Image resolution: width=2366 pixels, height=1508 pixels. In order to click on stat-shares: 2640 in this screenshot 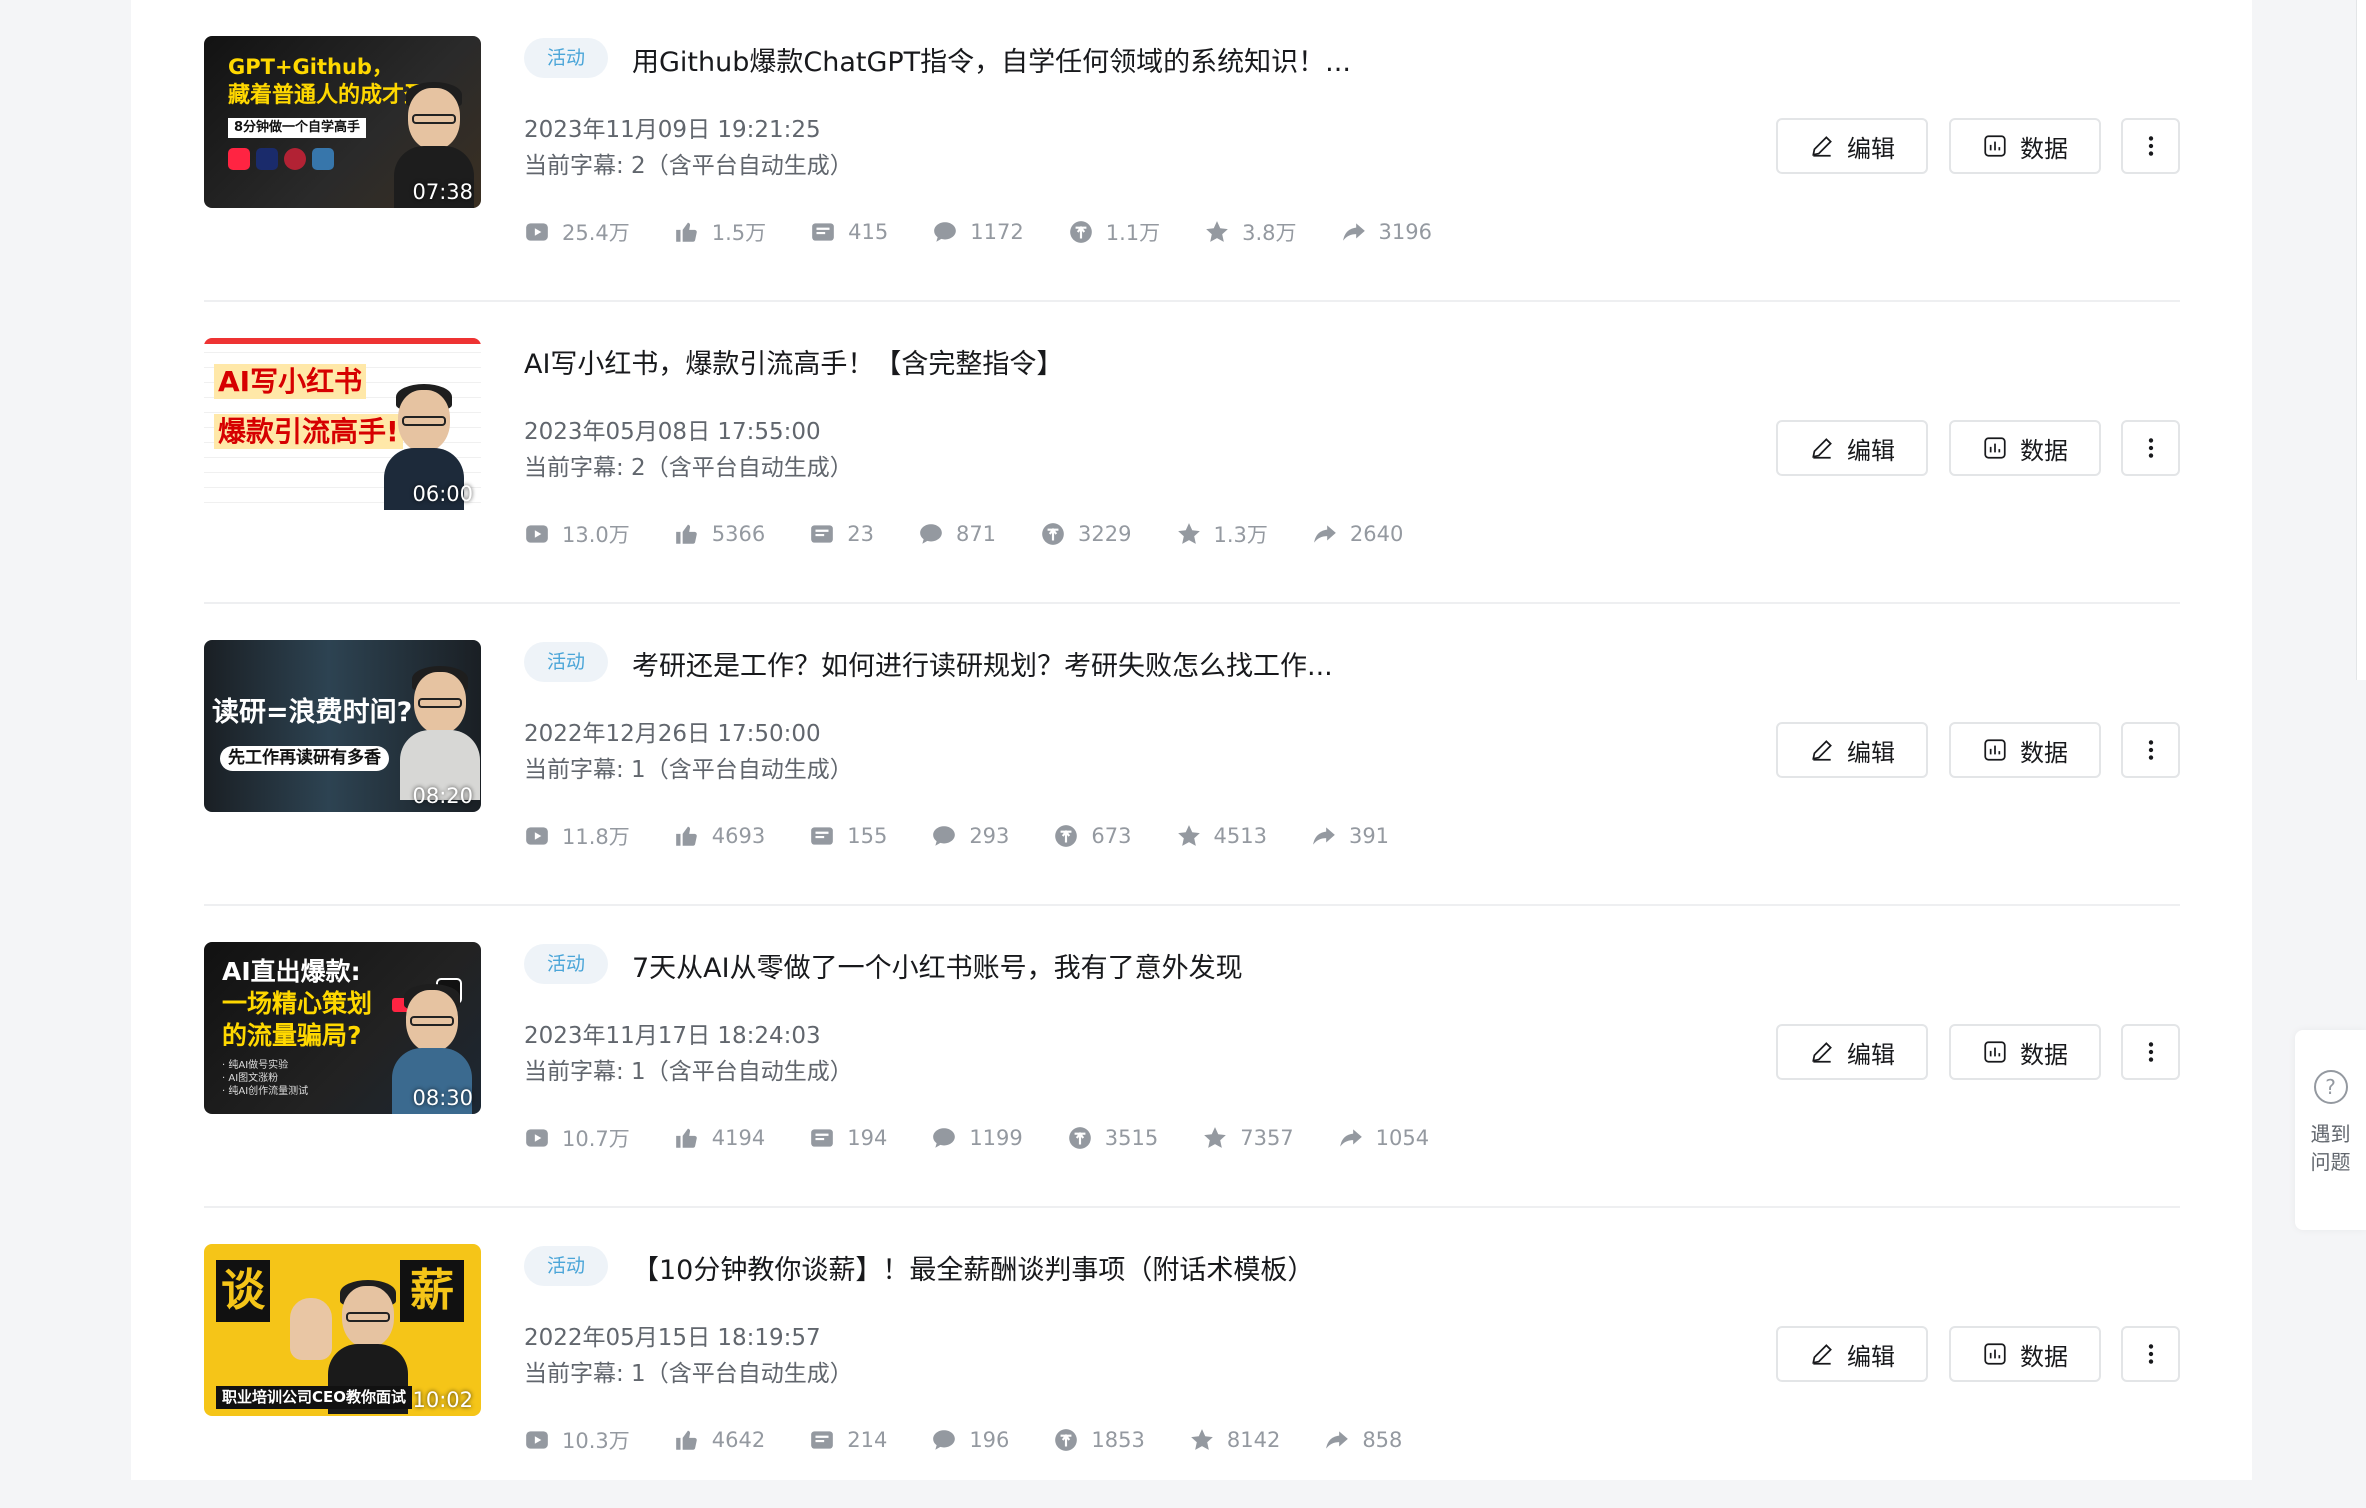, I will do `click(1357, 534)`.